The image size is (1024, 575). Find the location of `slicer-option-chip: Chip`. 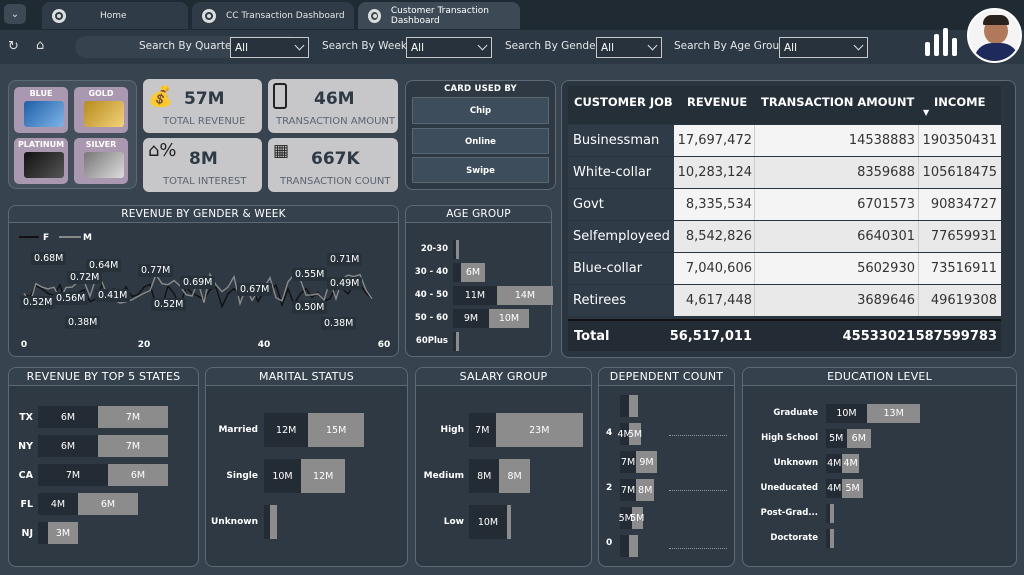

slicer-option-chip: Chip is located at coordinates (480, 110).